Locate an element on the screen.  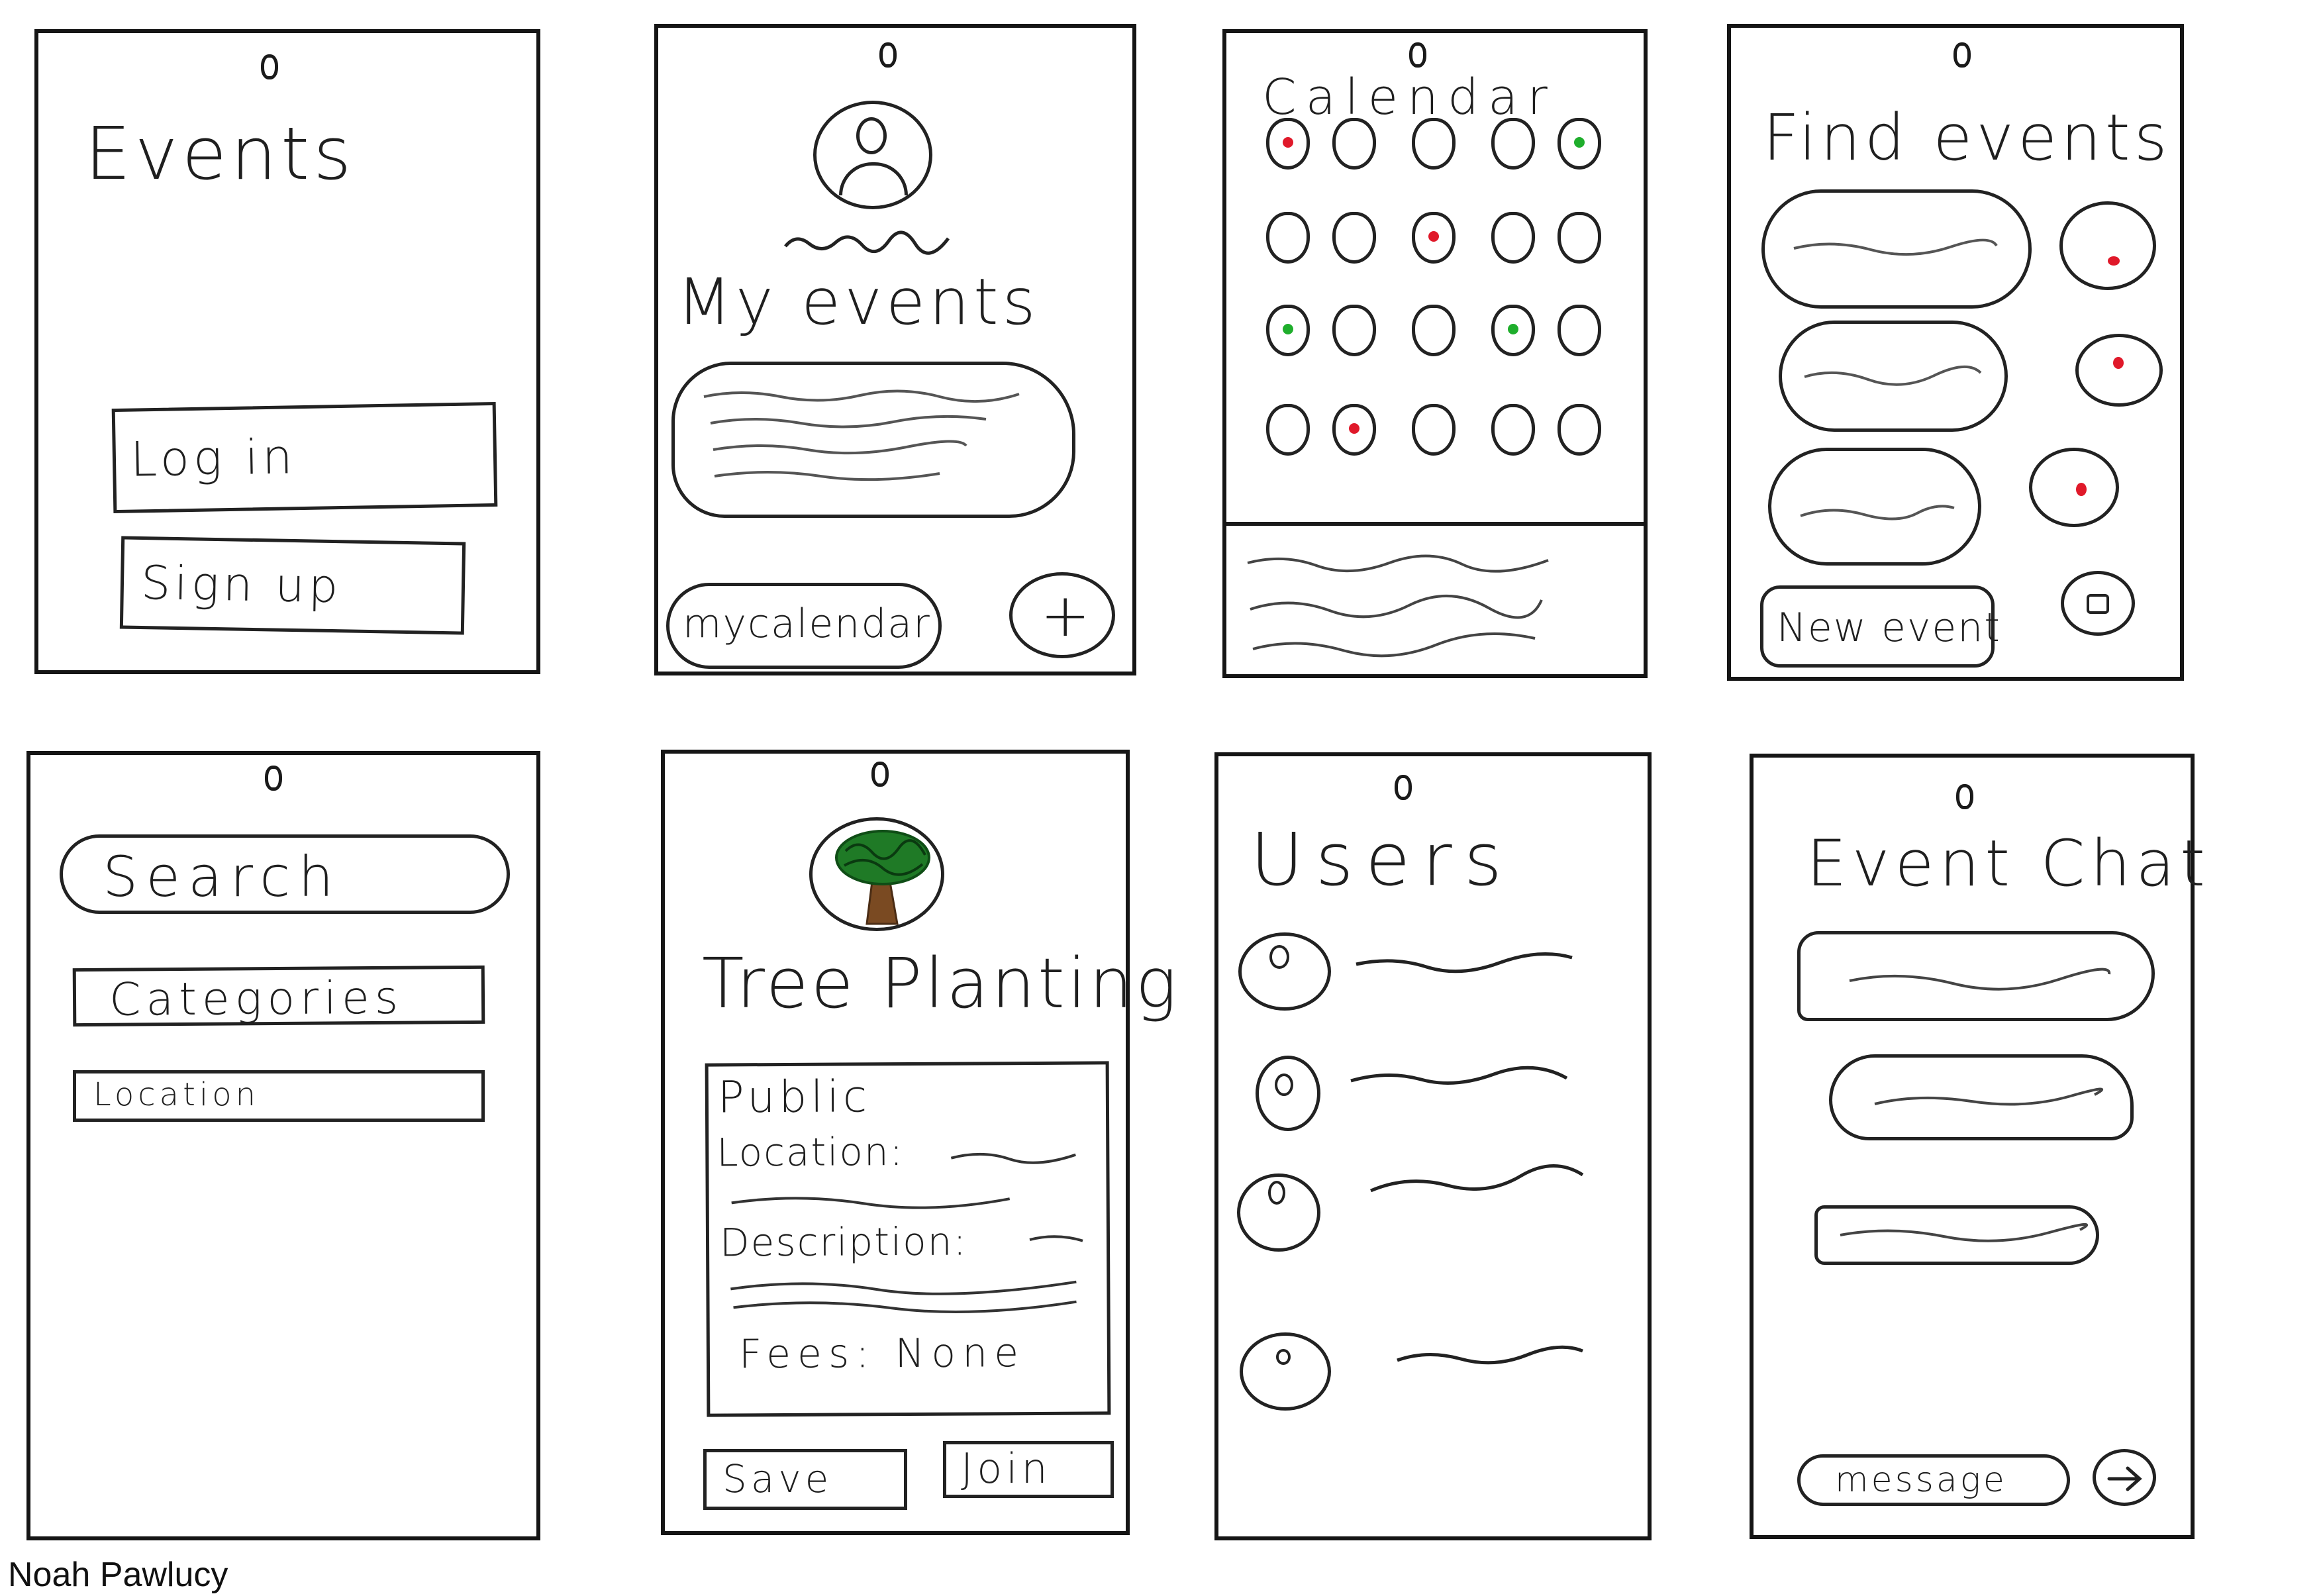
event-card is located at coordinates (873, 440).